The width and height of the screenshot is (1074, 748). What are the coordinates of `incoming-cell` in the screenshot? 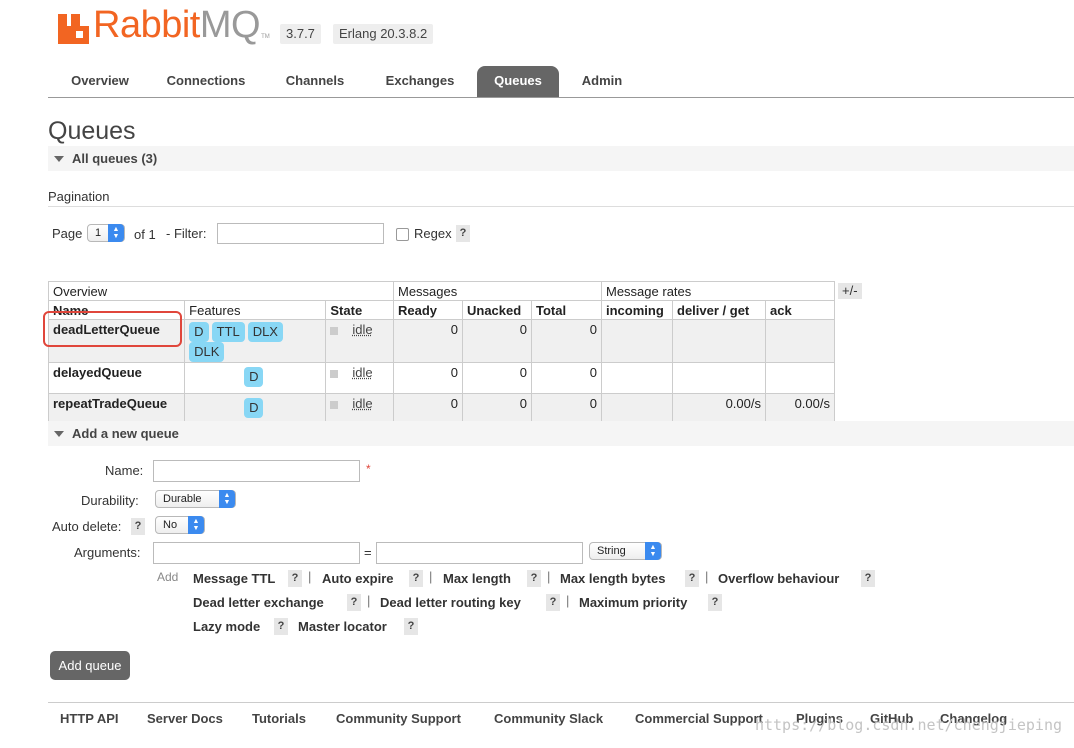 It's located at (637, 341).